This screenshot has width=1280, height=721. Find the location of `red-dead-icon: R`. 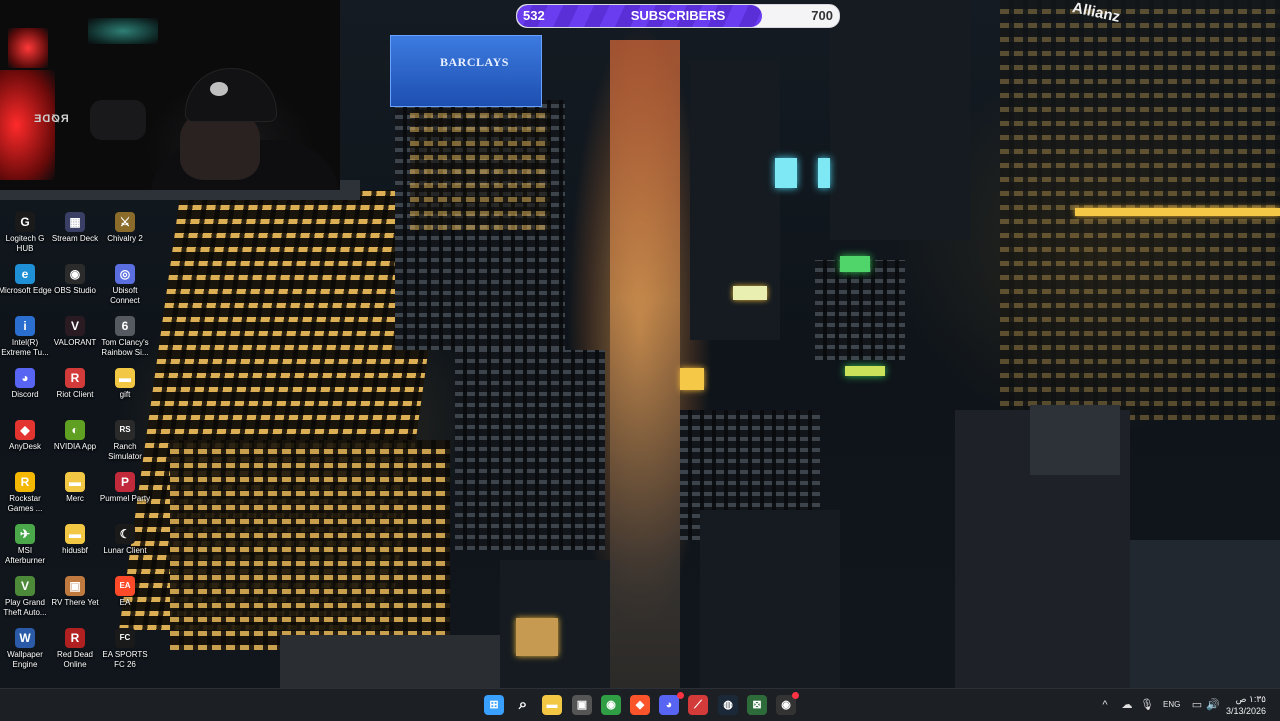

red-dead-icon: R is located at coordinates (75, 638).